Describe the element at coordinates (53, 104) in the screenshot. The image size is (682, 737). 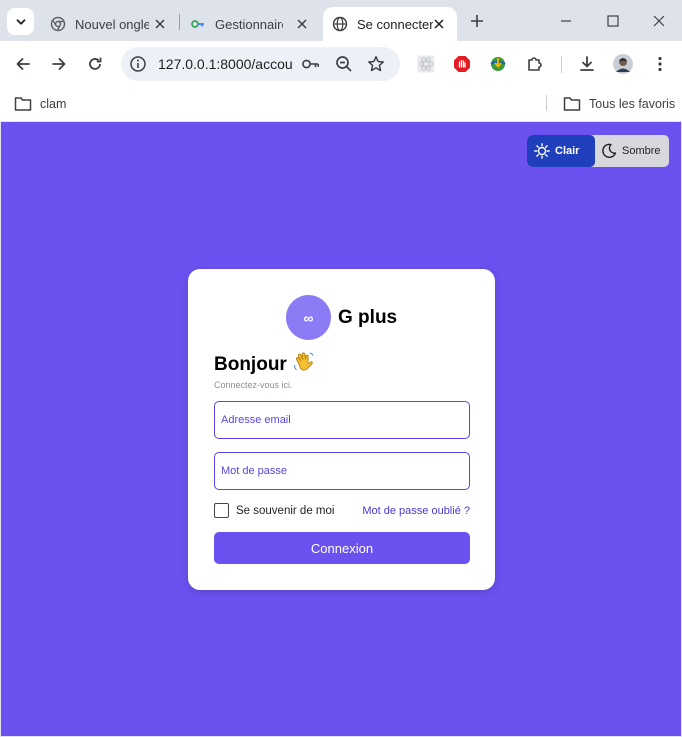
I see `bookmark-label: clam` at that location.